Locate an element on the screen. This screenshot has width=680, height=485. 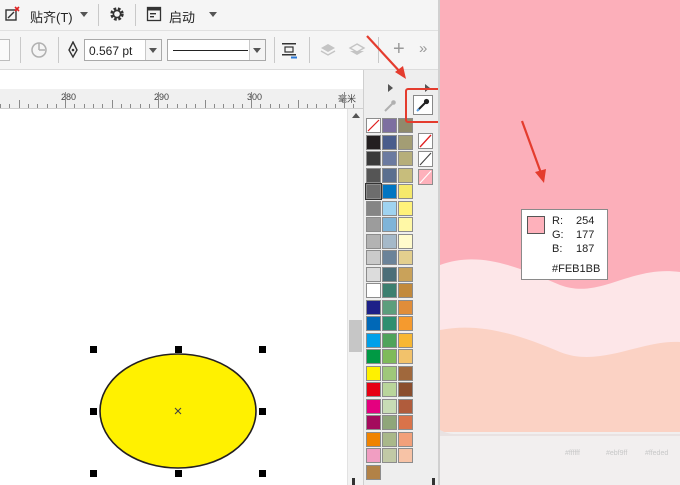
text-wrap-icon is located at coordinates (290, 50).